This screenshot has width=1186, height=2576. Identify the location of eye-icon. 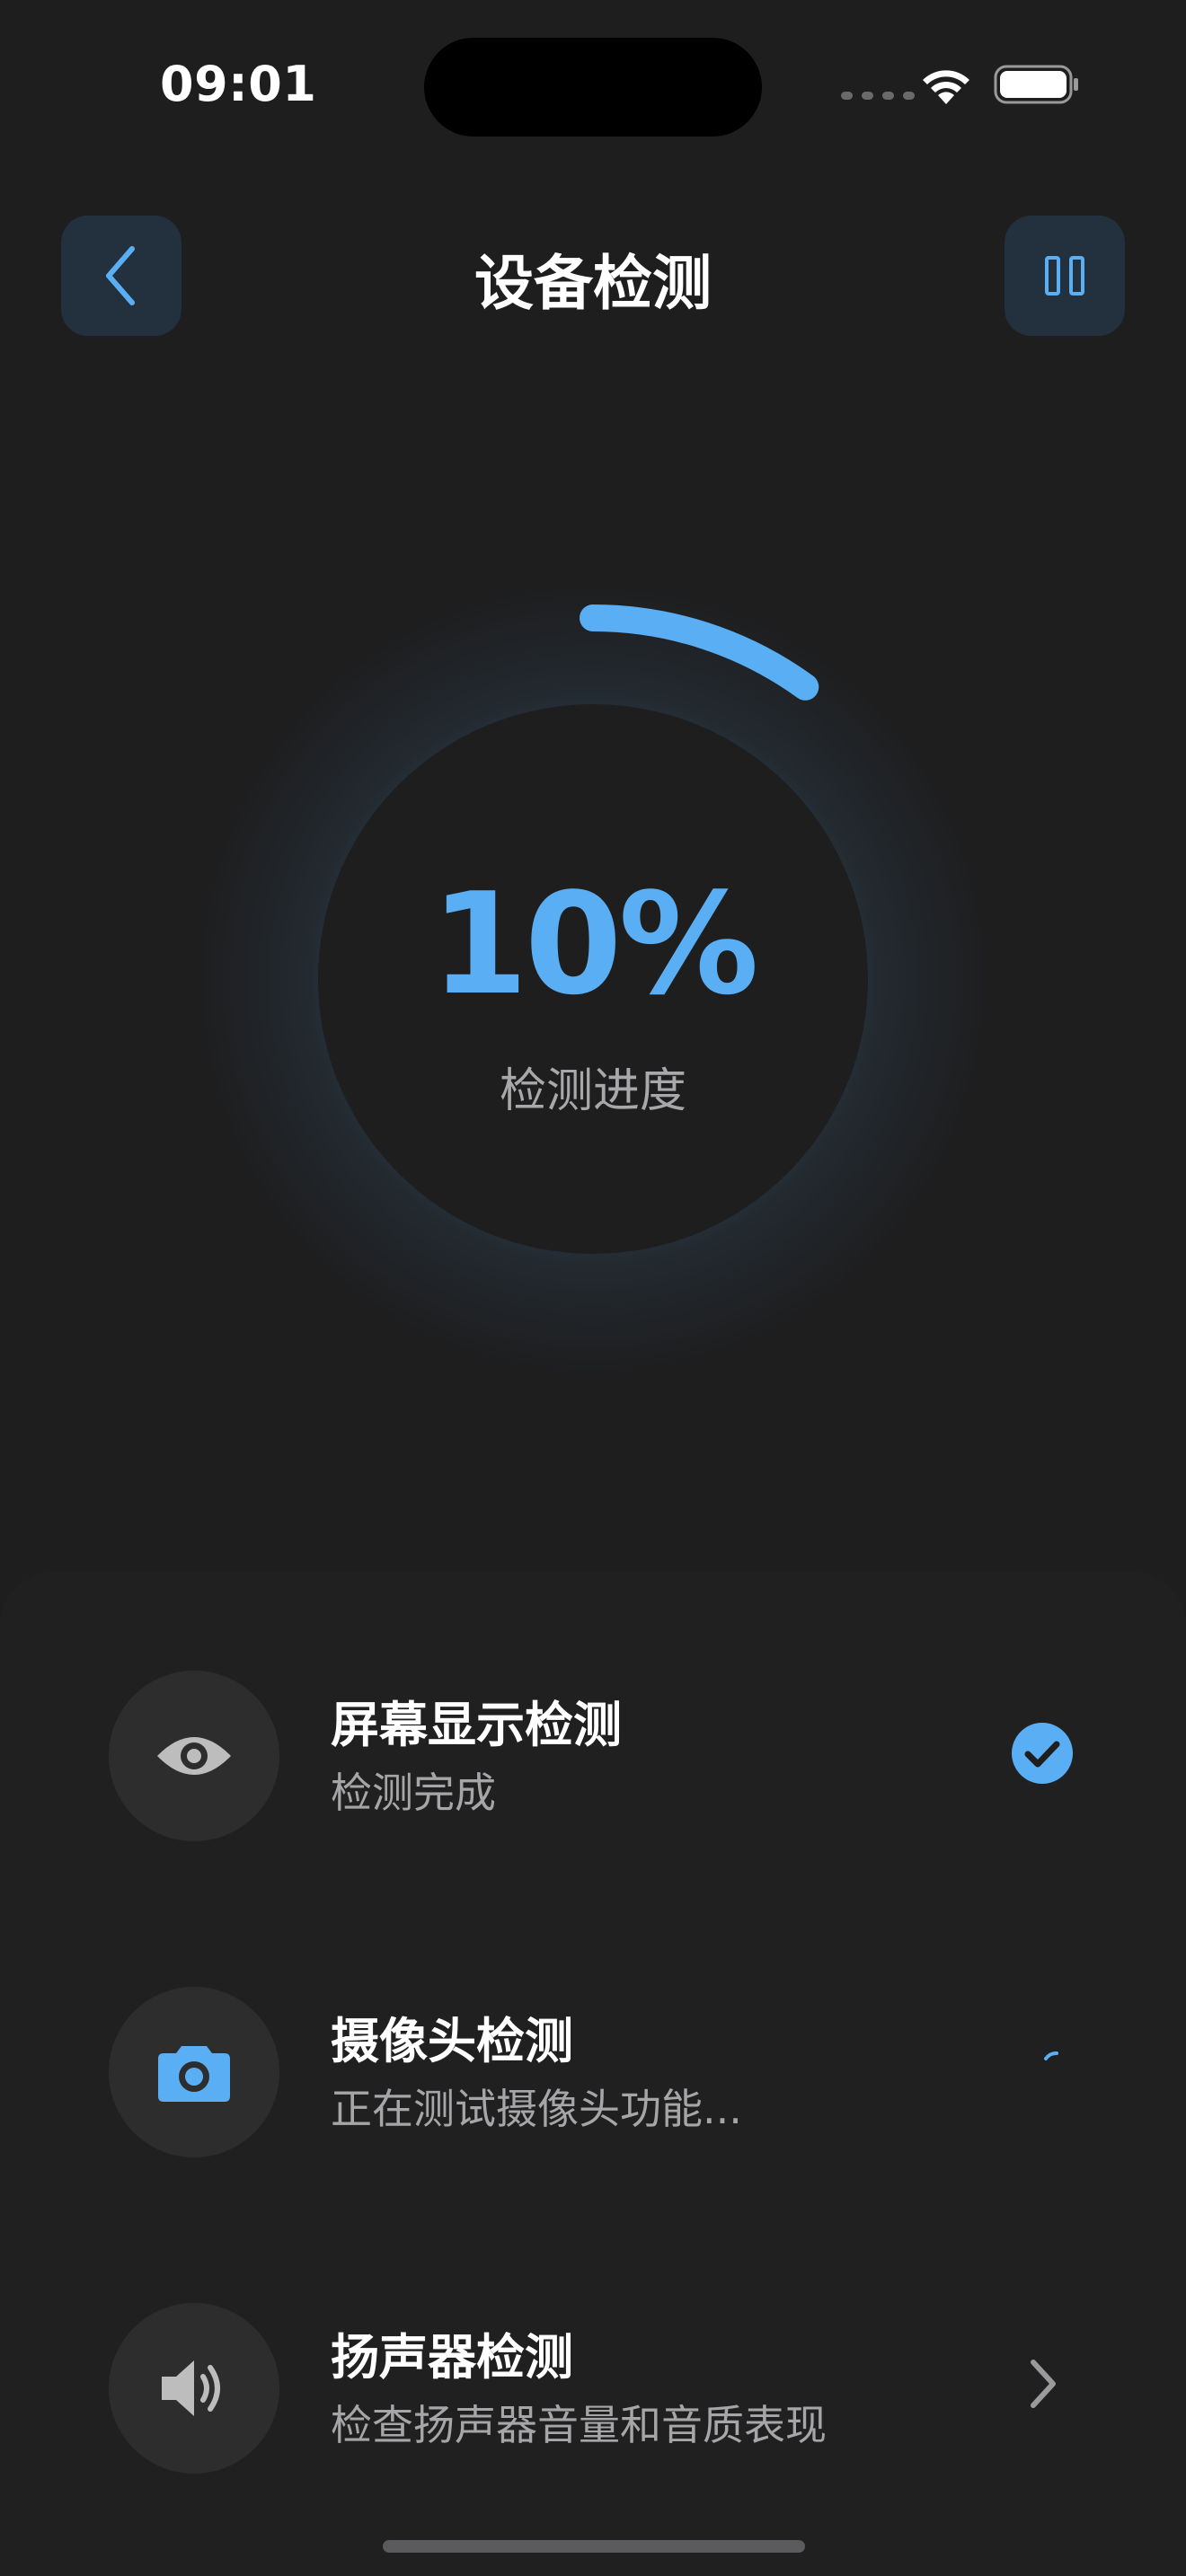
(194, 1756).